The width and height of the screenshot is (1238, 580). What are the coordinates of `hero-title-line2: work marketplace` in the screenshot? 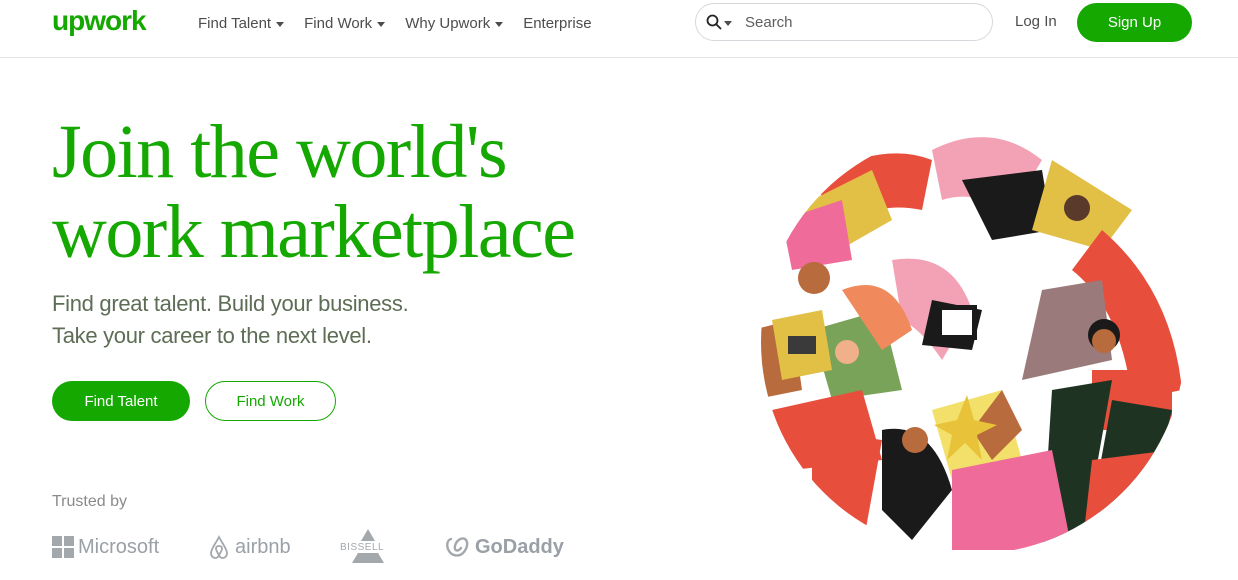 It's located at (314, 232).